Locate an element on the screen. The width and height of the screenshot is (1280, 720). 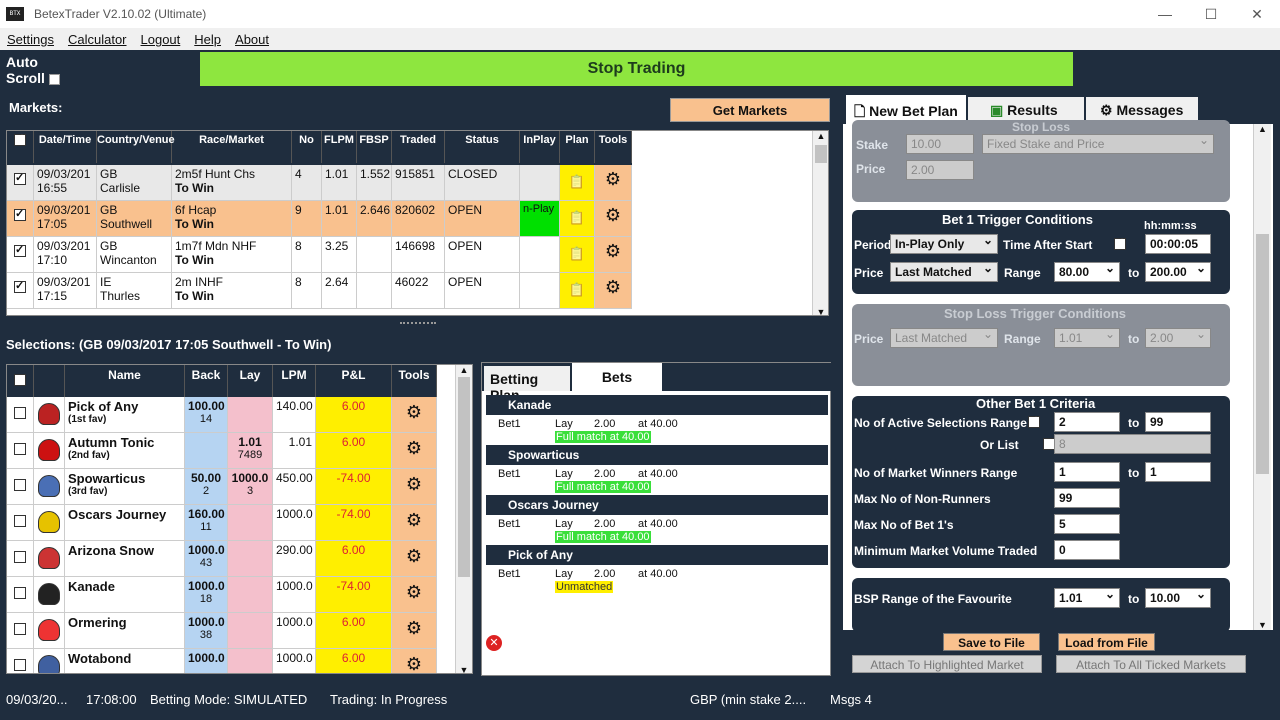
last-price-matched: 1000.0 is located at coordinates (294, 586).